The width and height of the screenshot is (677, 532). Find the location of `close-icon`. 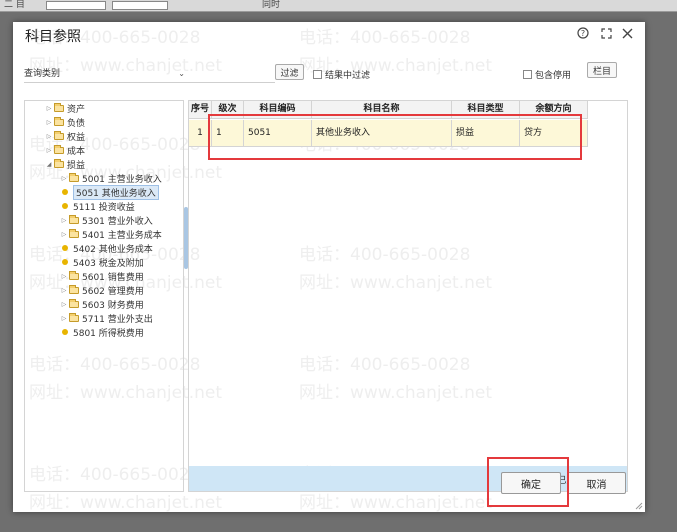

close-icon is located at coordinates (627, 33).